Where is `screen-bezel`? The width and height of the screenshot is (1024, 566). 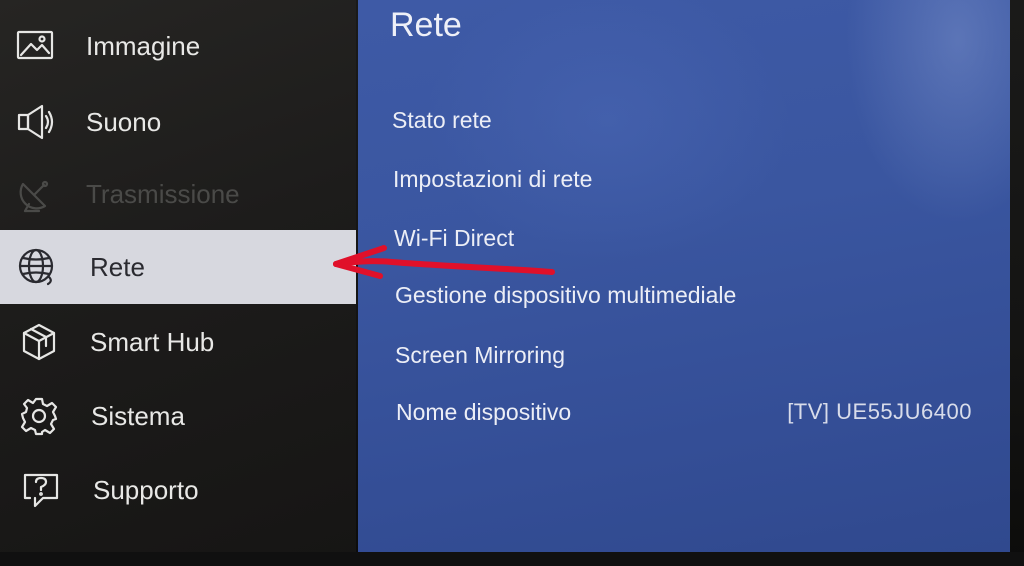 screen-bezel is located at coordinates (512, 559).